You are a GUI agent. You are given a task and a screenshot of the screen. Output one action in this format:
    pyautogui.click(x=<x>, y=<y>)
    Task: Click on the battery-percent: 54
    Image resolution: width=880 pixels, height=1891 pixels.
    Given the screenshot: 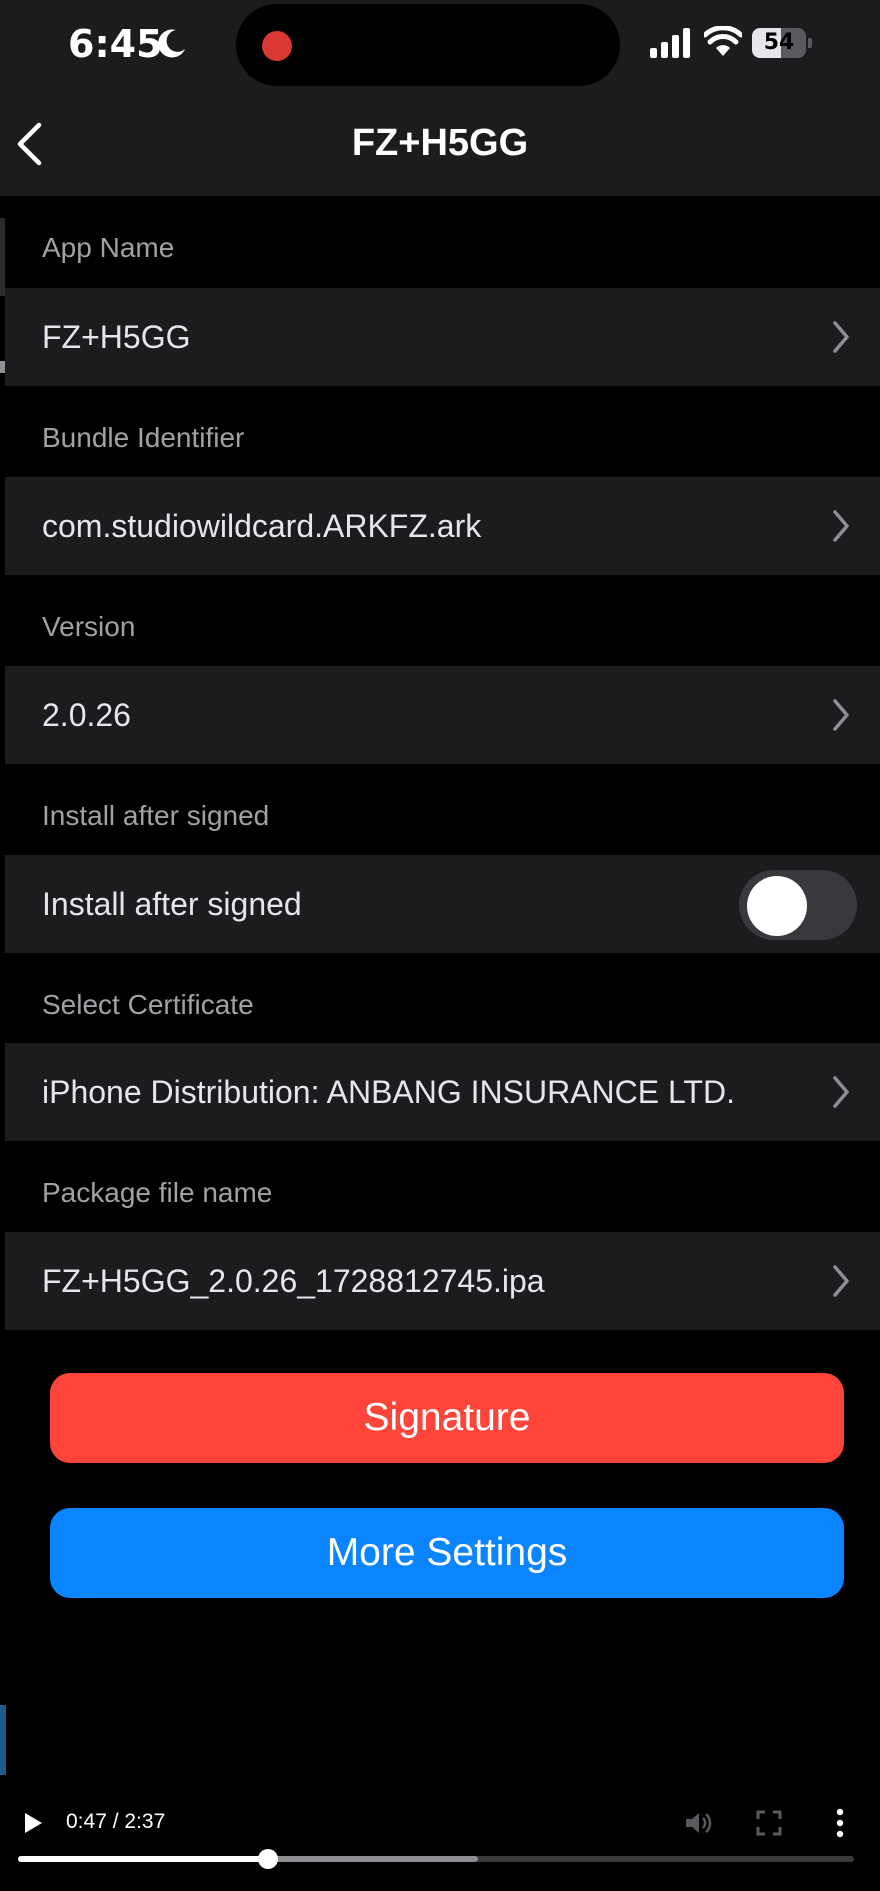 What is the action you would take?
    pyautogui.click(x=779, y=42)
    